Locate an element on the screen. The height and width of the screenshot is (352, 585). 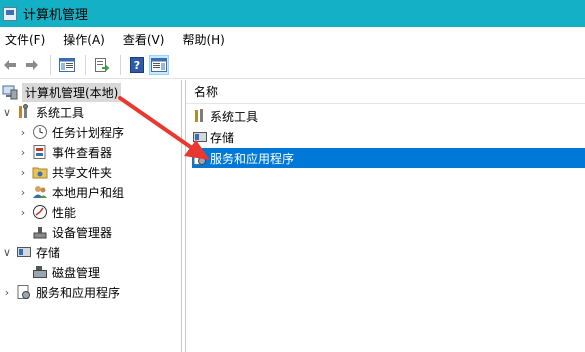
event-viewer-icon is located at coordinates (40, 152).